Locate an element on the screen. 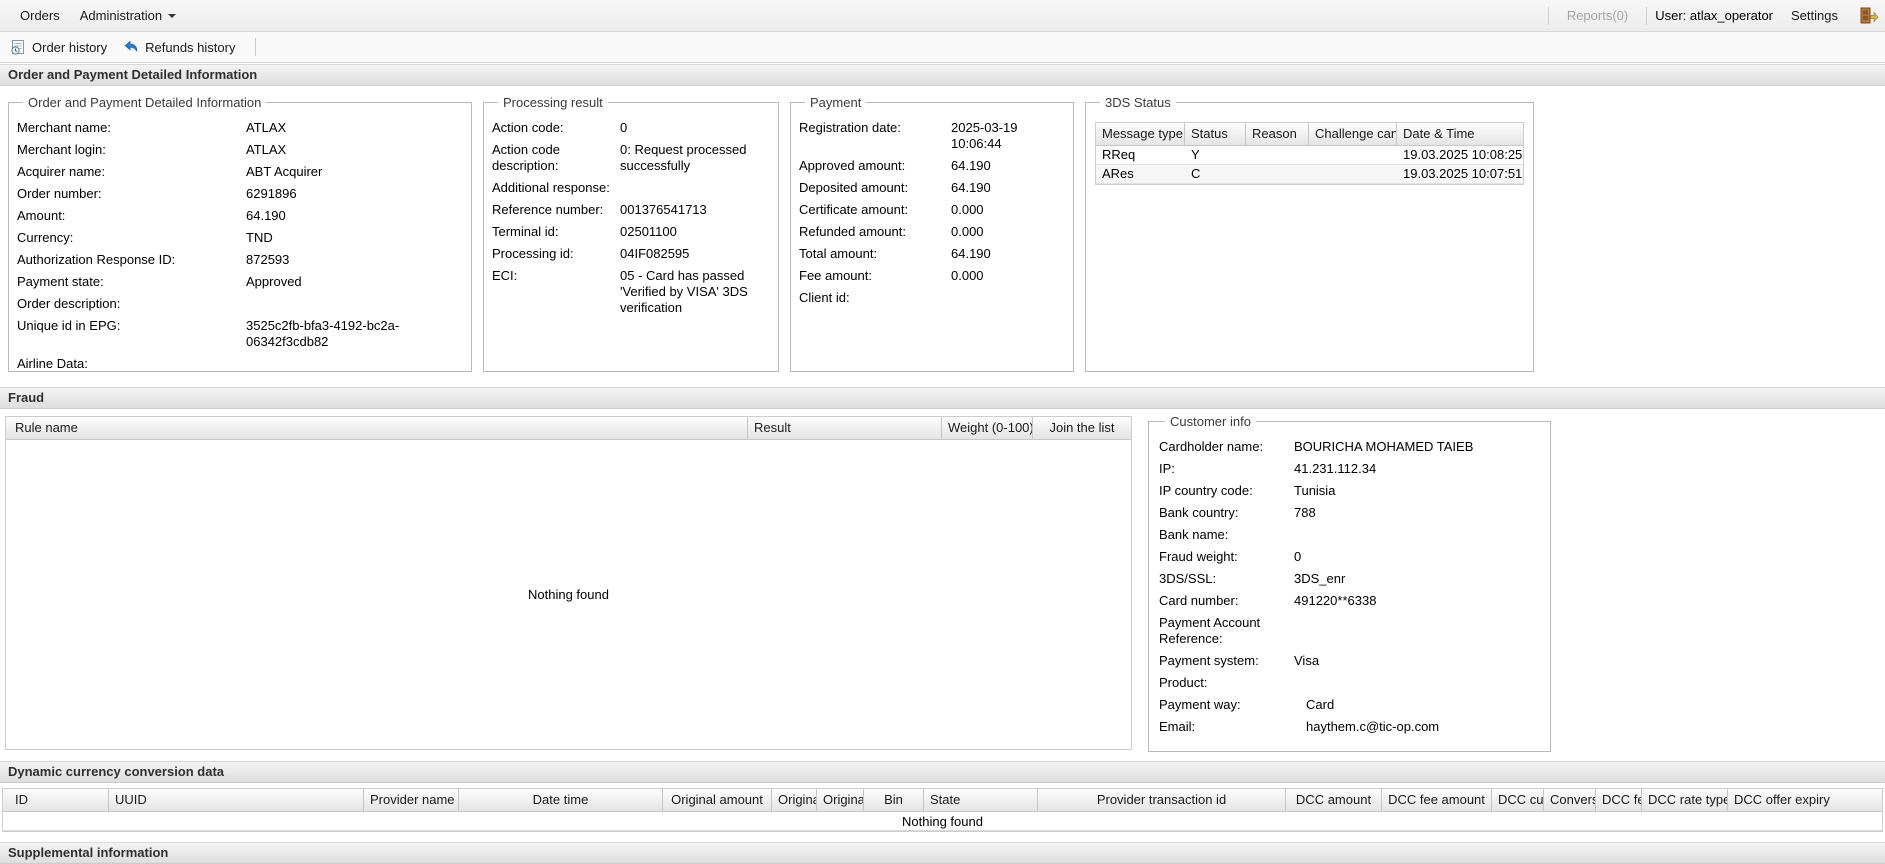  menu-settings: Settings is located at coordinates (1814, 15).